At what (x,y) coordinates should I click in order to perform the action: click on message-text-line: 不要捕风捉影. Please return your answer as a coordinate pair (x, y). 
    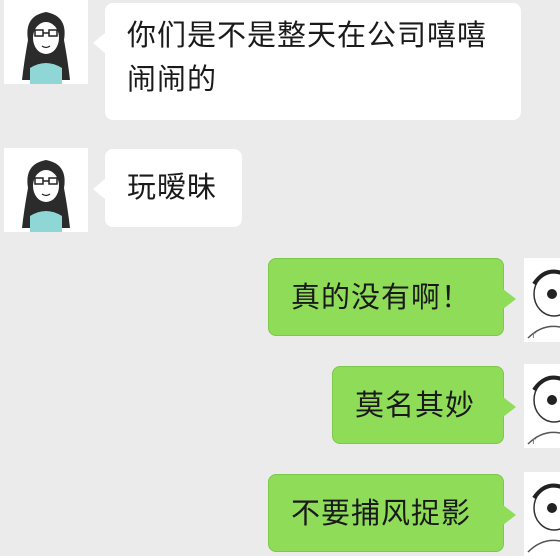
    Looking at the image, I should click on (381, 513).